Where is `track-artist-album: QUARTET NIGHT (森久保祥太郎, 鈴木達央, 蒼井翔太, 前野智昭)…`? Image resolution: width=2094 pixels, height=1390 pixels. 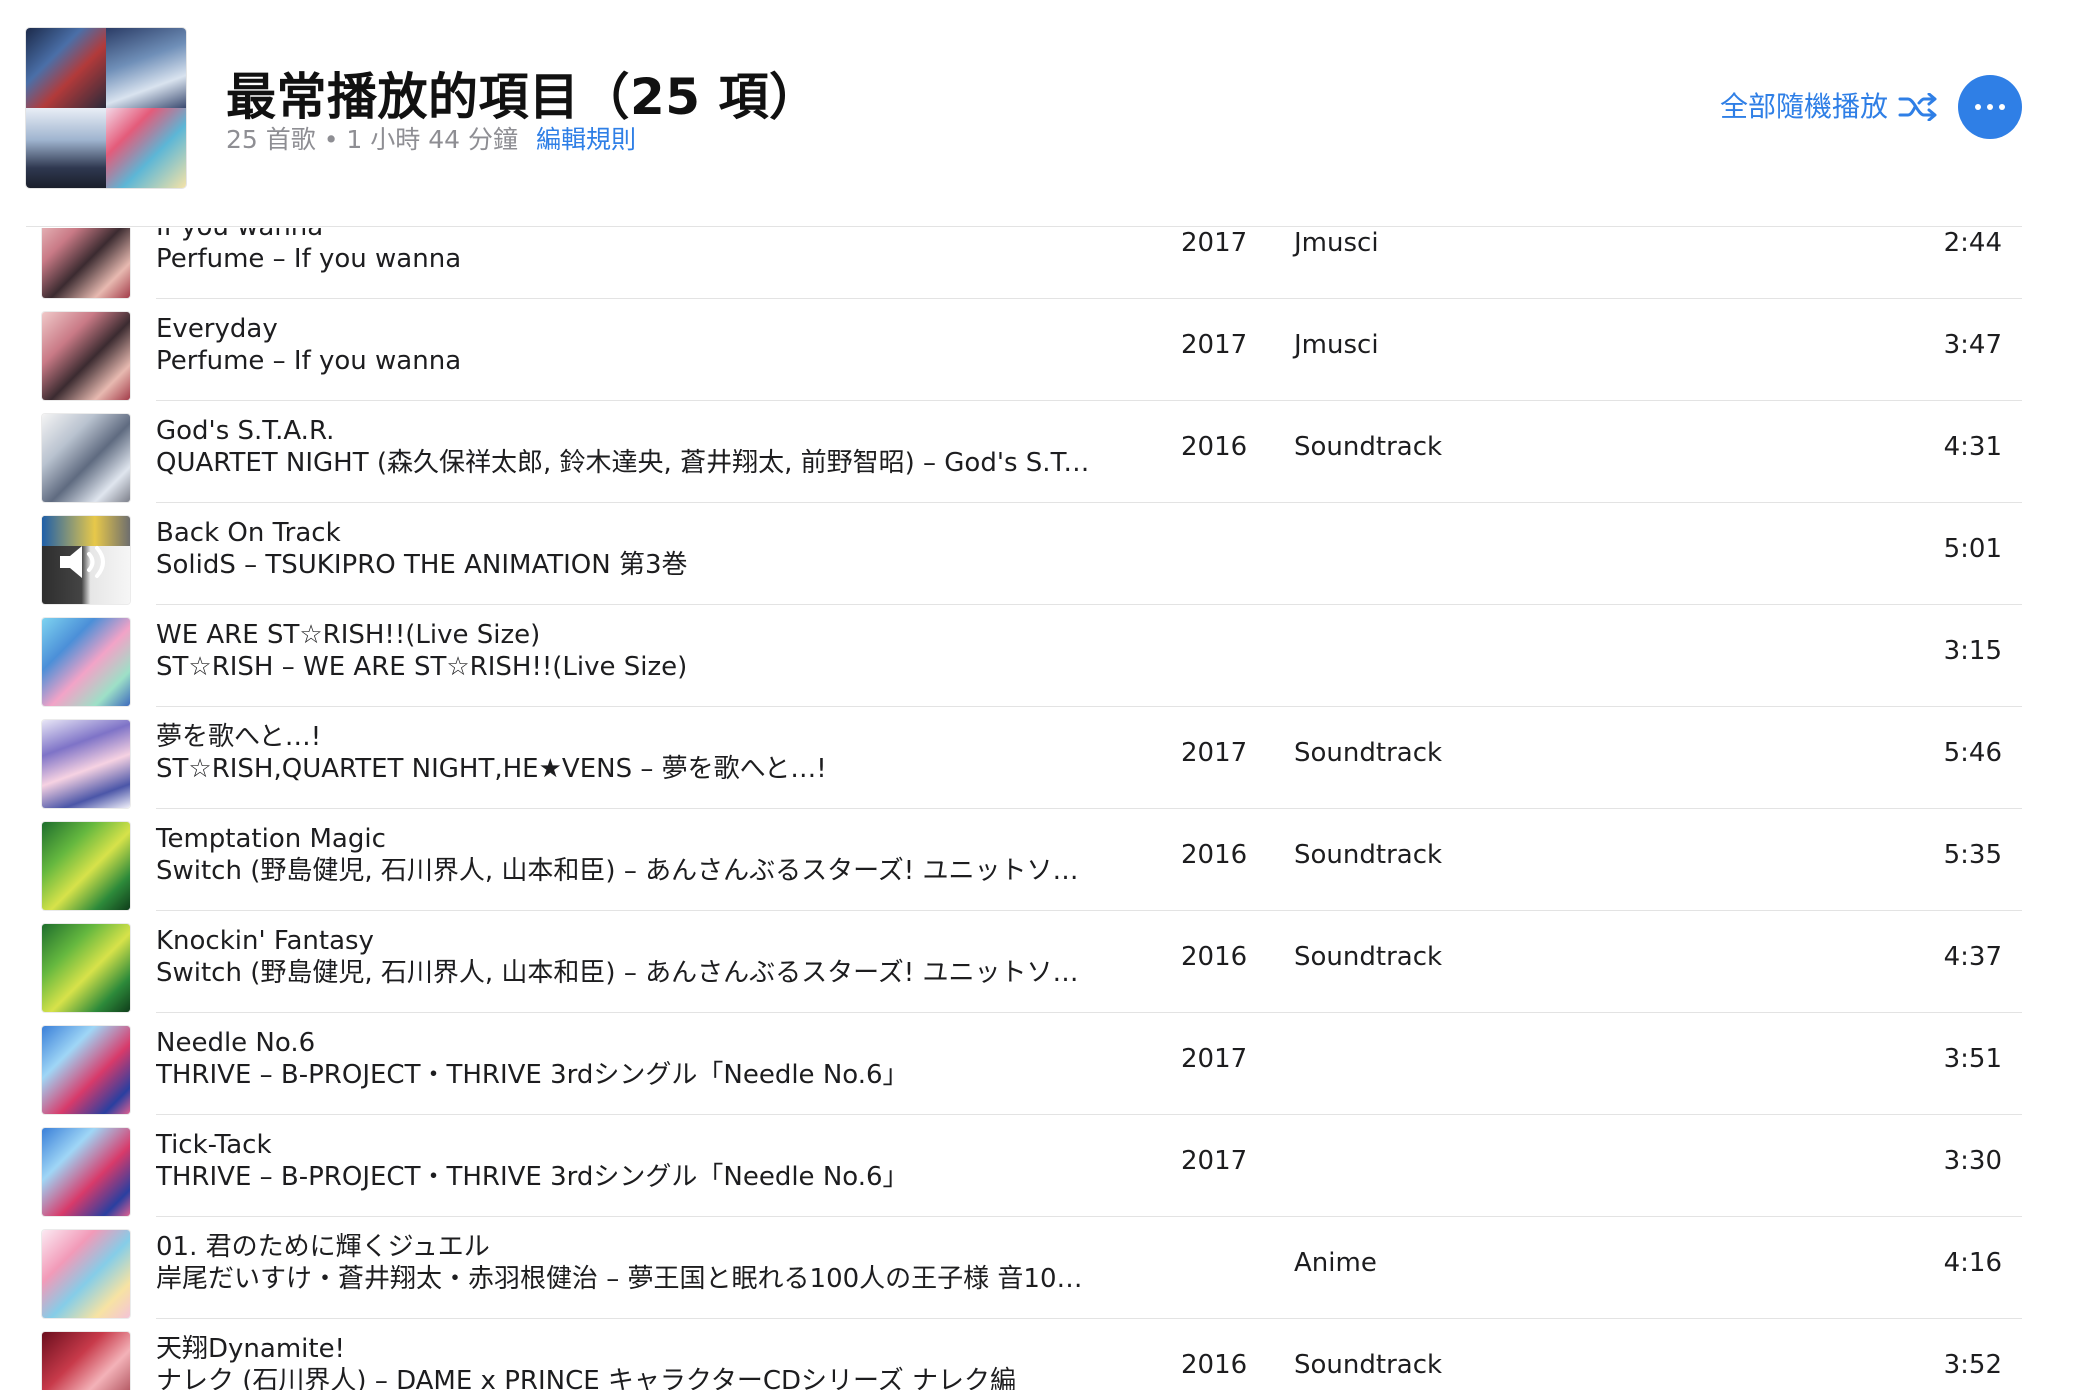 track-artist-album: QUARTET NIGHT (森久保祥太郎, 鈴木達央, 蒼井翔太, 前野智昭)… is located at coordinates (626, 463).